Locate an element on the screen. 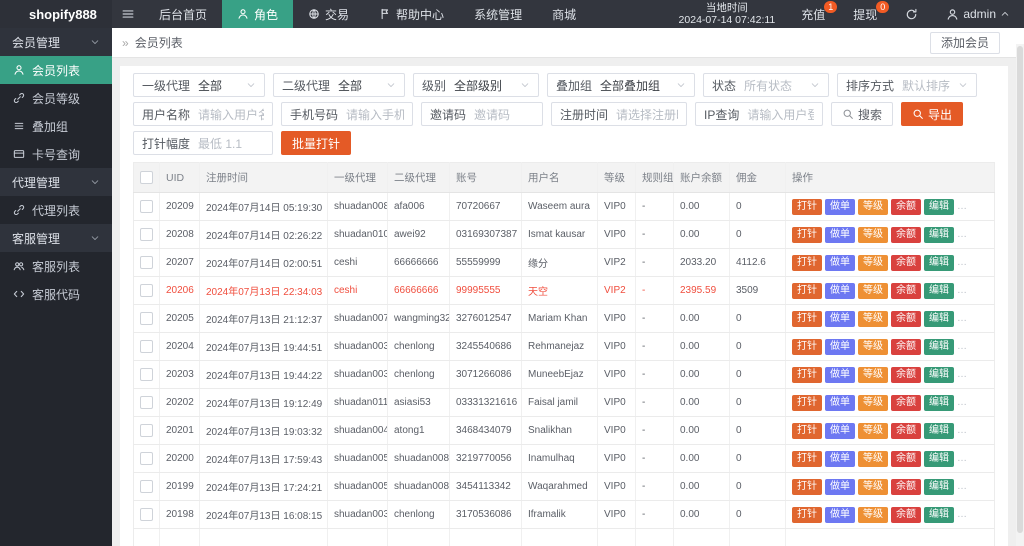 The width and height of the screenshot is (1024, 546). user-menu: admin is located at coordinates (978, 14).